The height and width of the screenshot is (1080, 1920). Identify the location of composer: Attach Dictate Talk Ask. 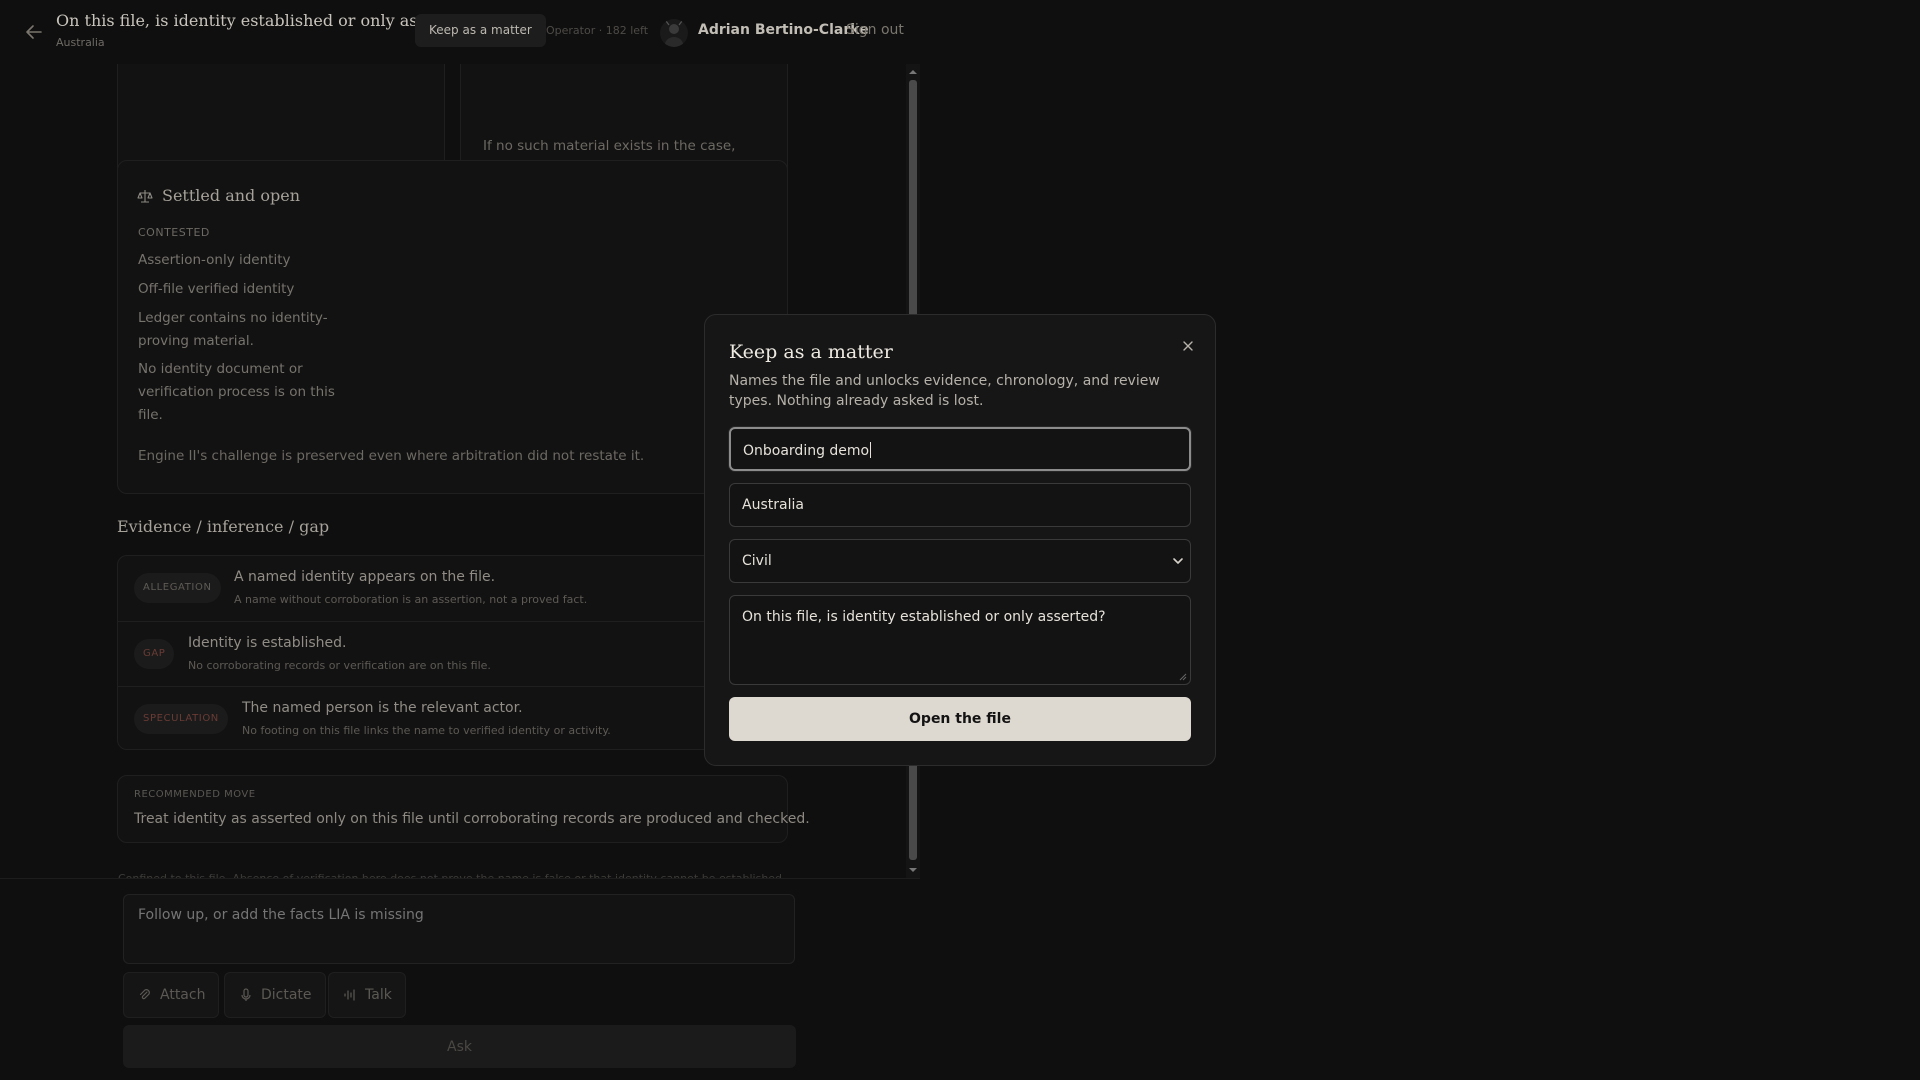
(460, 979).